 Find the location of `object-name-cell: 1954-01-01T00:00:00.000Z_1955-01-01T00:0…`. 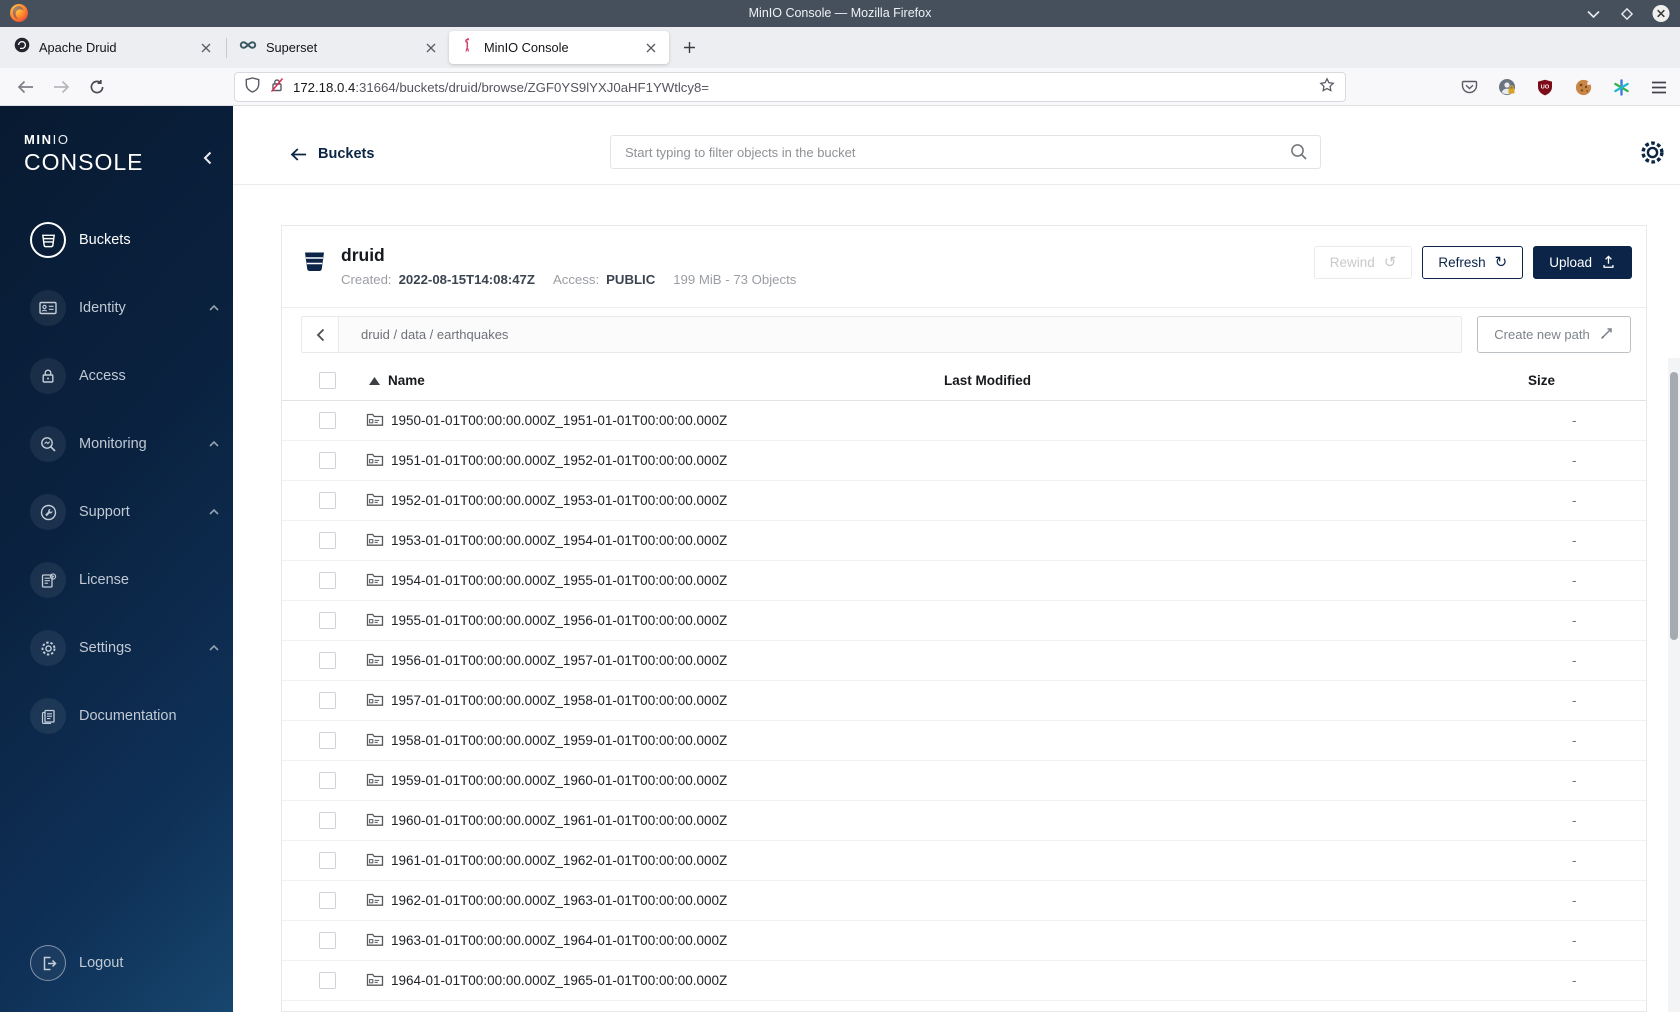

object-name-cell: 1954-01-01T00:00:00.000Z_1955-01-01T00:0… is located at coordinates (641, 581).